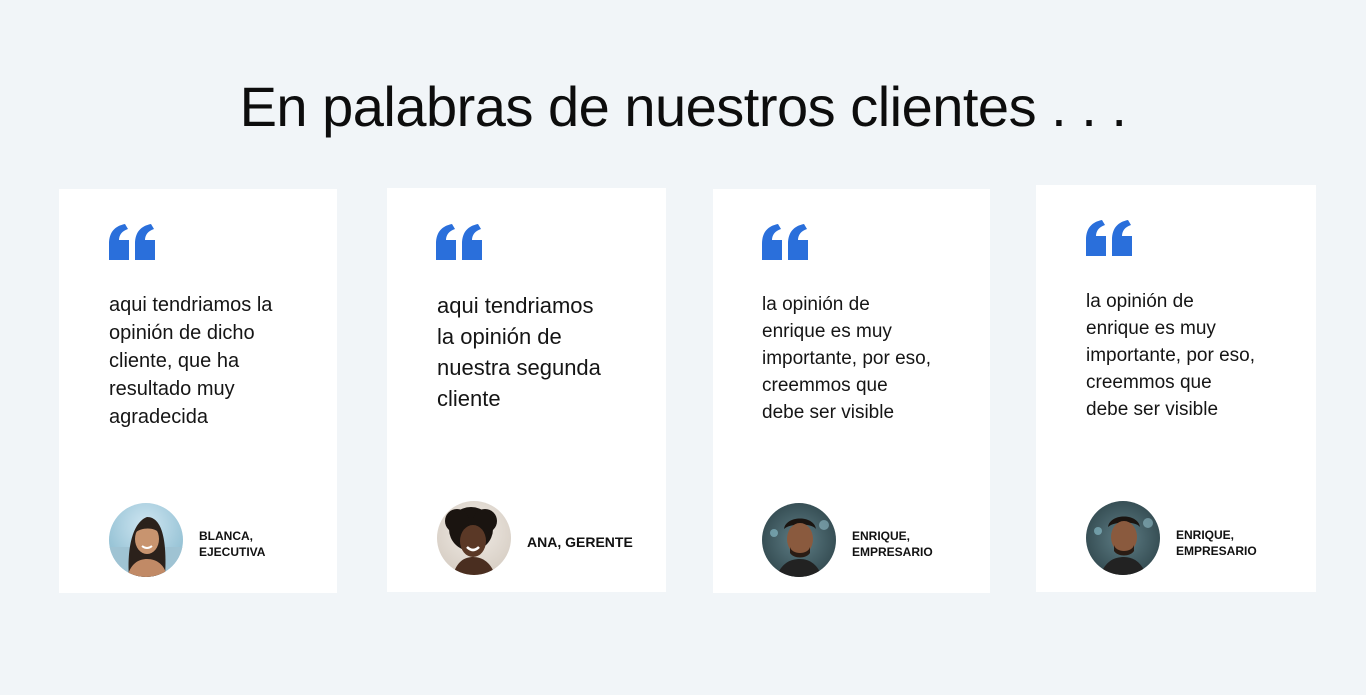 Image resolution: width=1366 pixels, height=695 pixels. Describe the element at coordinates (683, 106) in the screenshot. I see `page-title: En palabras de nuestros clientes . . .` at that location.